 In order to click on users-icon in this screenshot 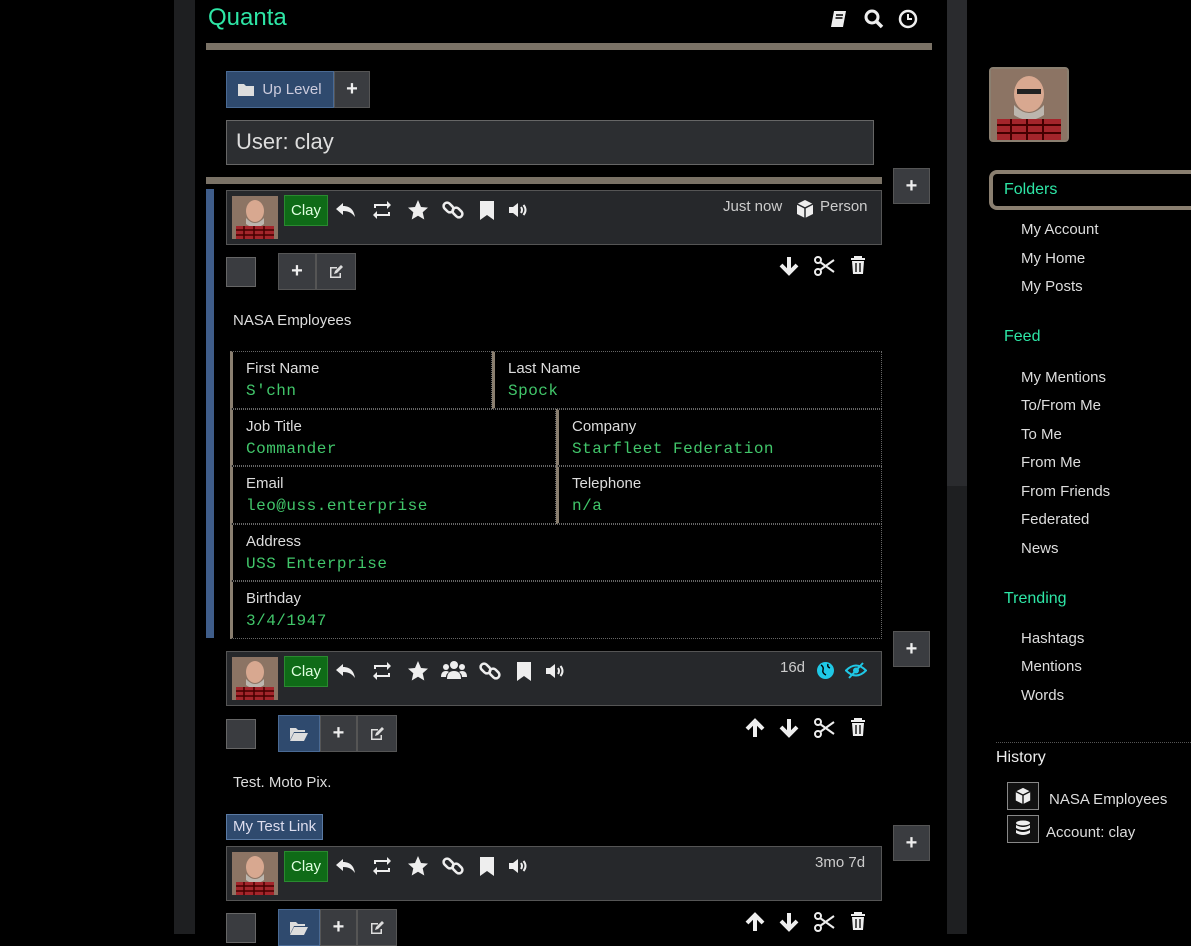, I will do `click(454, 671)`.